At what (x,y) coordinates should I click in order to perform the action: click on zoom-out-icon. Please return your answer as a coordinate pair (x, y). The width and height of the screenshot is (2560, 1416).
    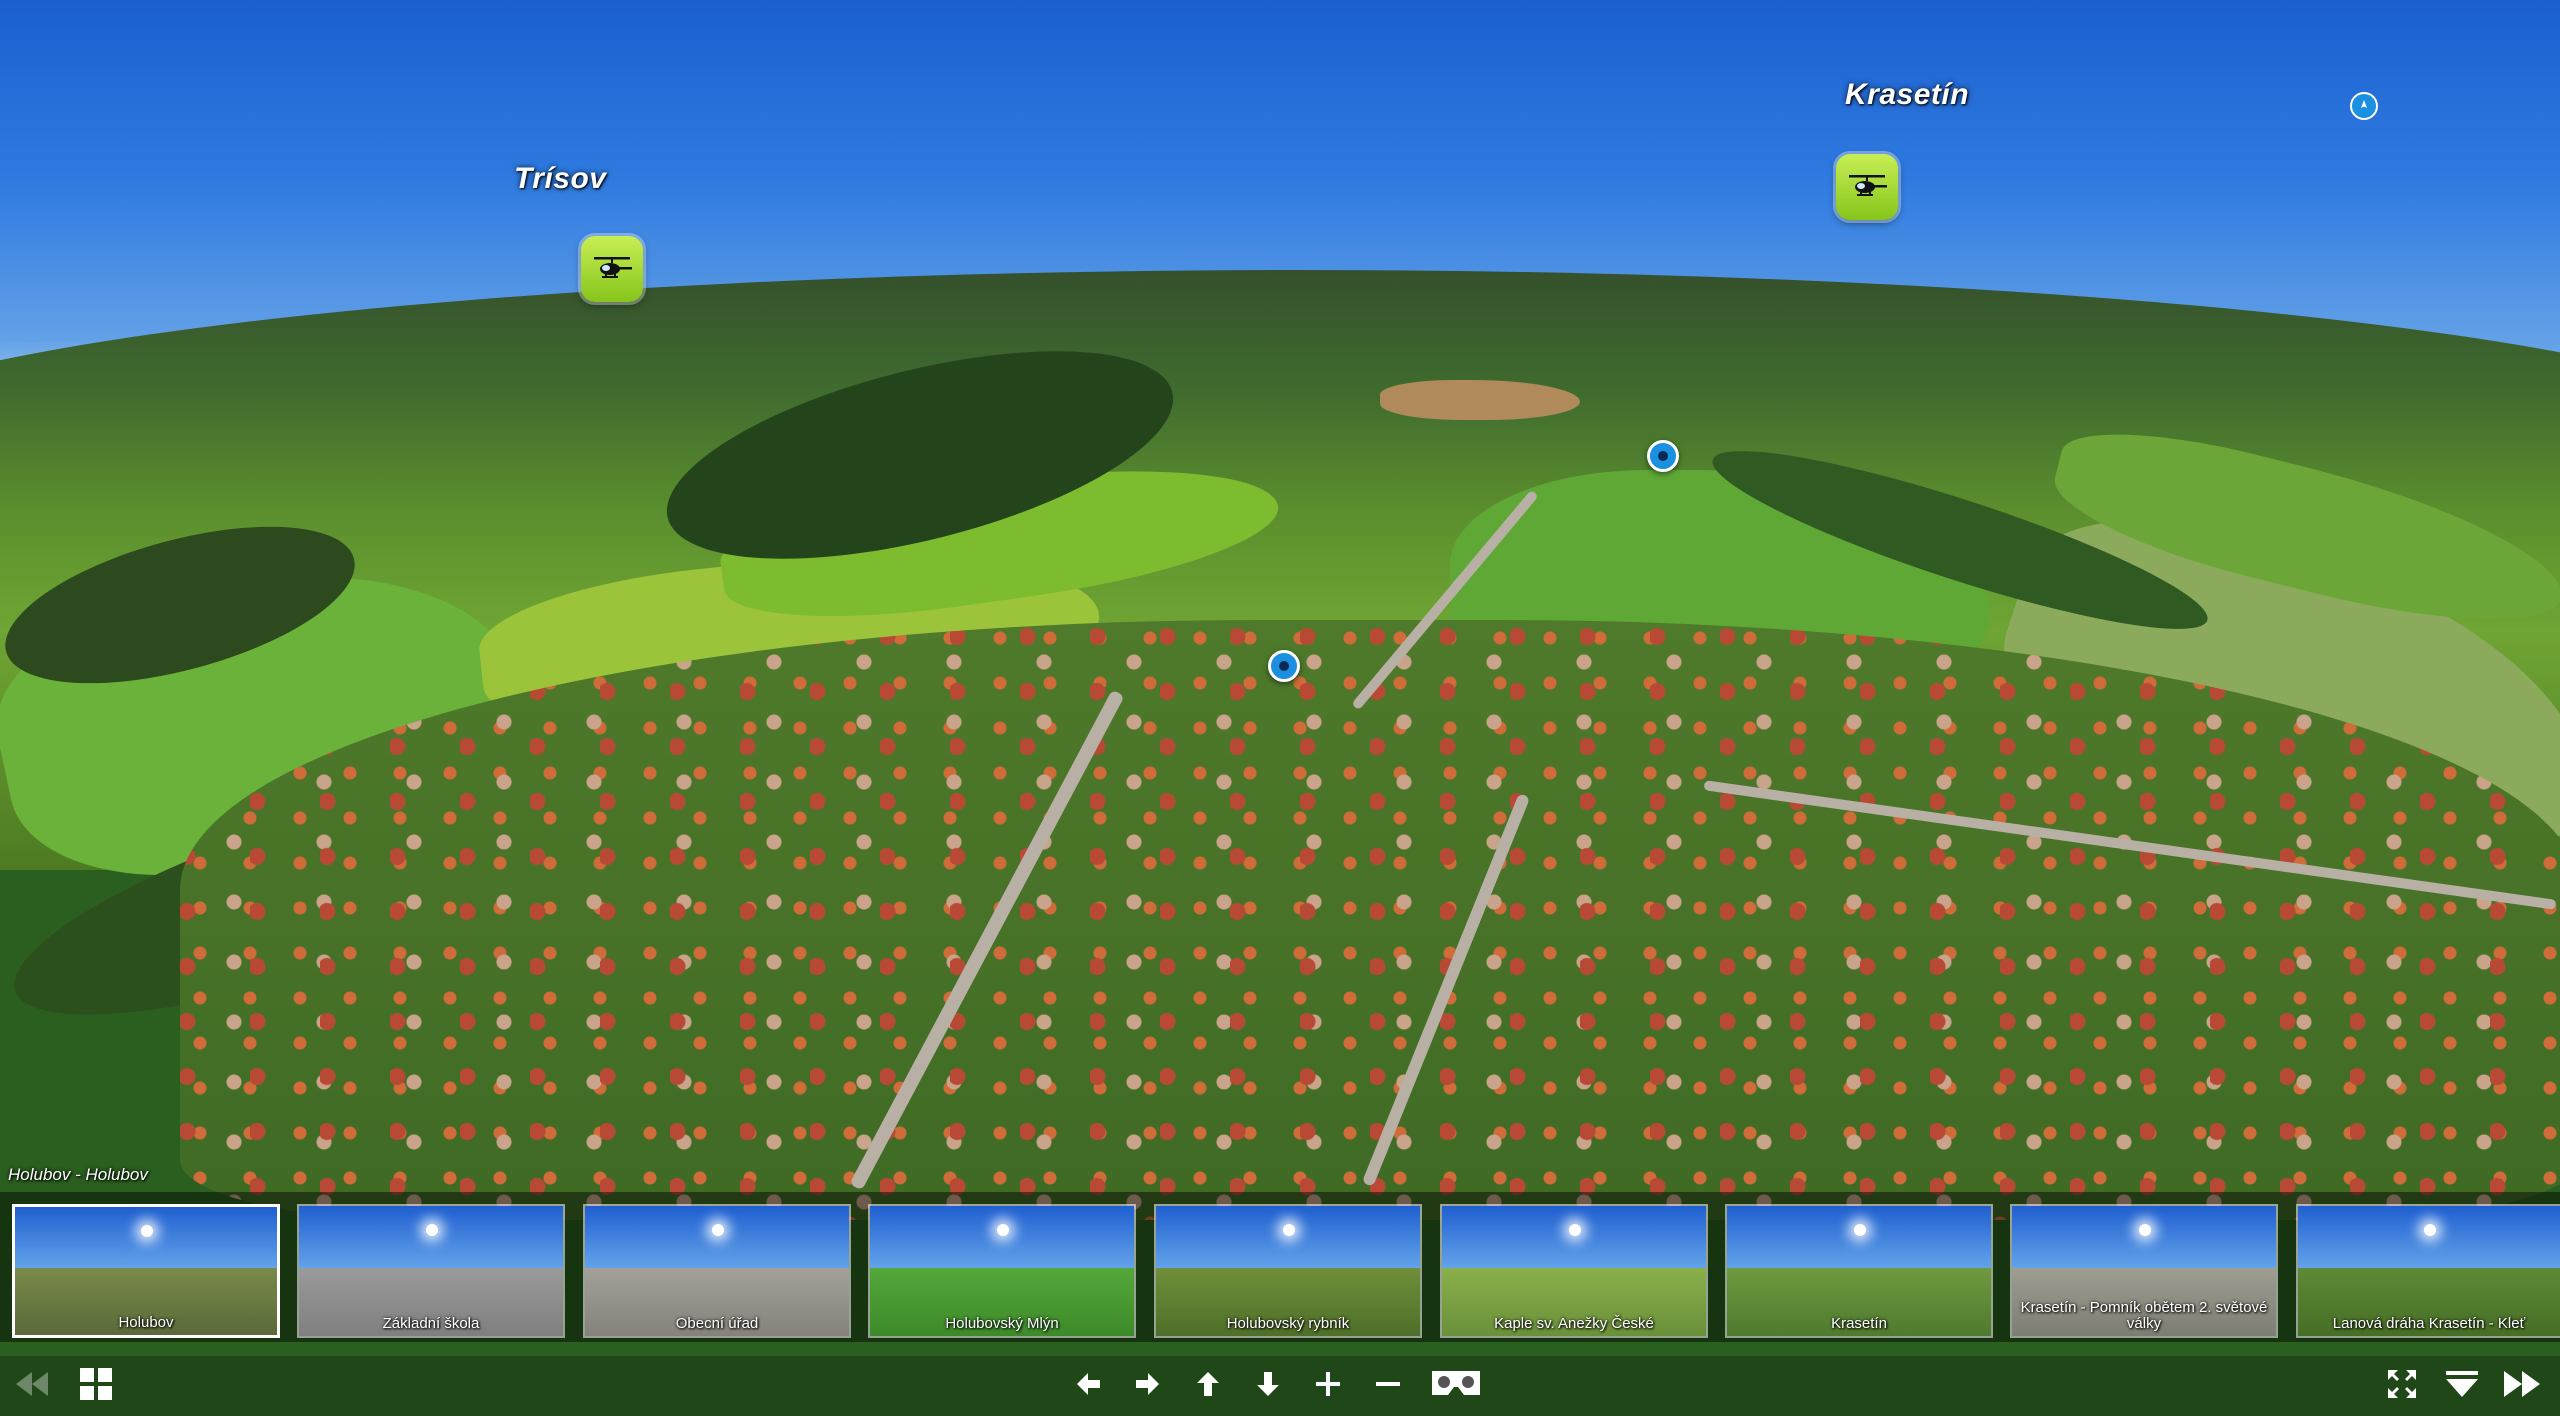
    Looking at the image, I should click on (1388, 1384).